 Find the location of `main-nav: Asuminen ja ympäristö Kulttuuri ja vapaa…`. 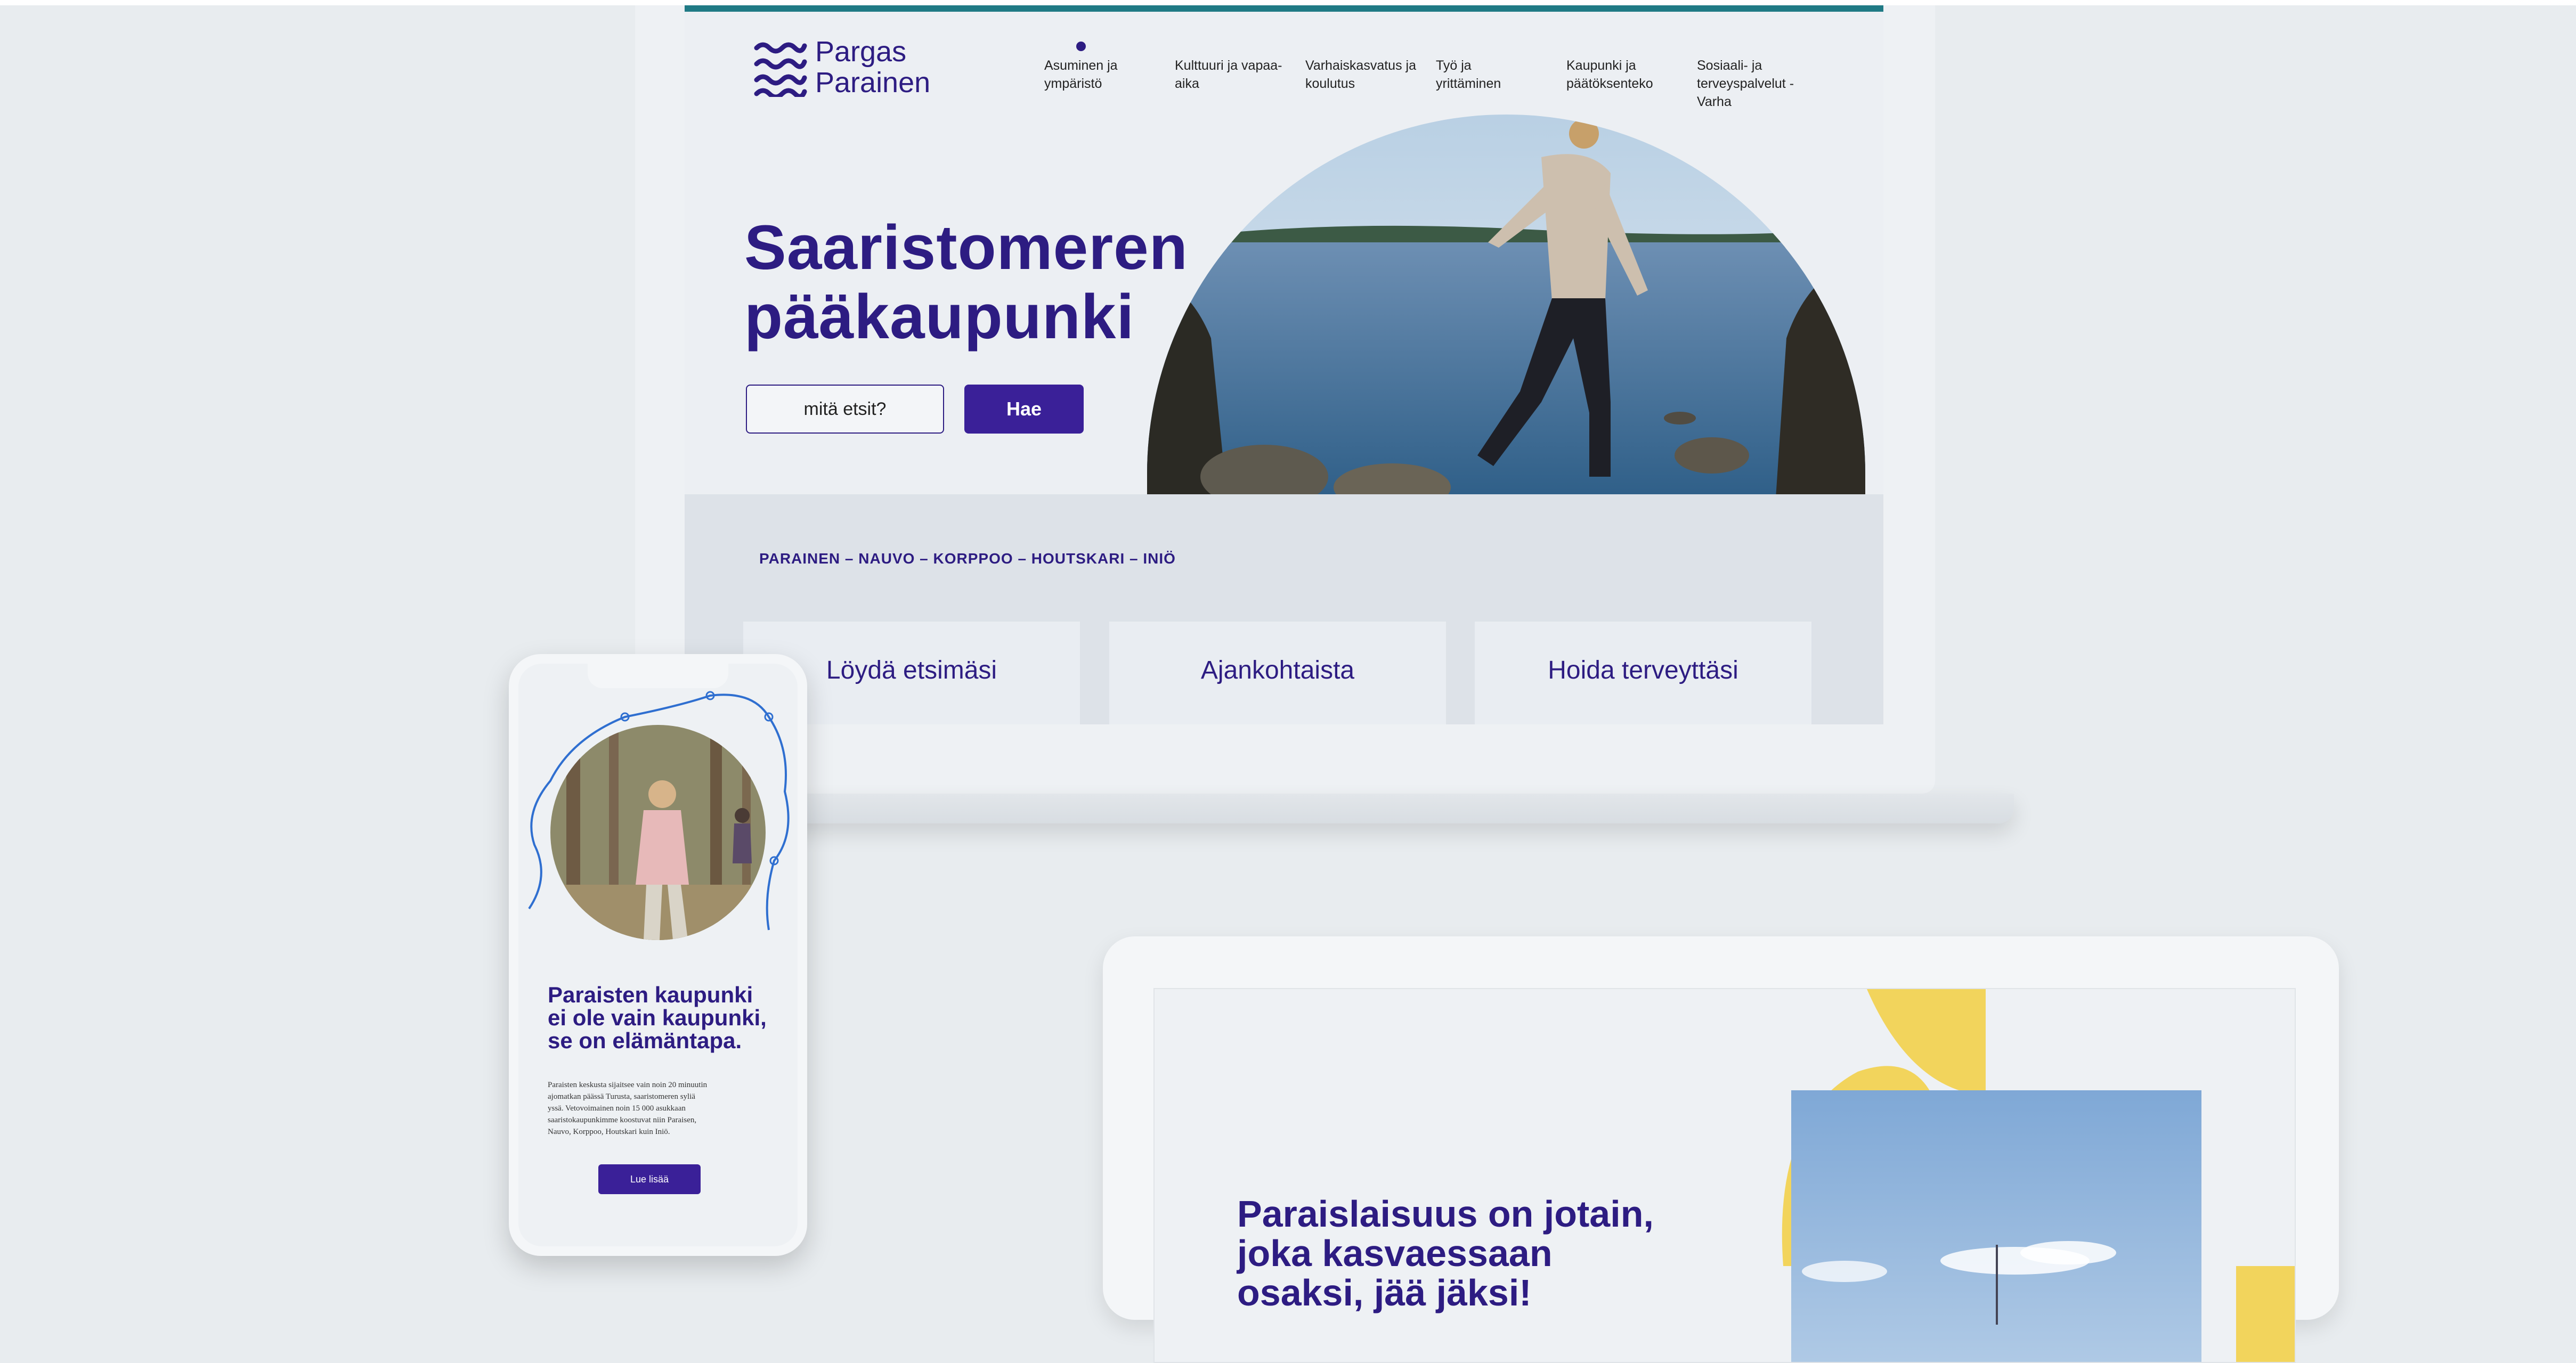

main-nav: Asuminen ja ympäristö Kulttuuri ja vapaa… is located at coordinates (1436, 83).